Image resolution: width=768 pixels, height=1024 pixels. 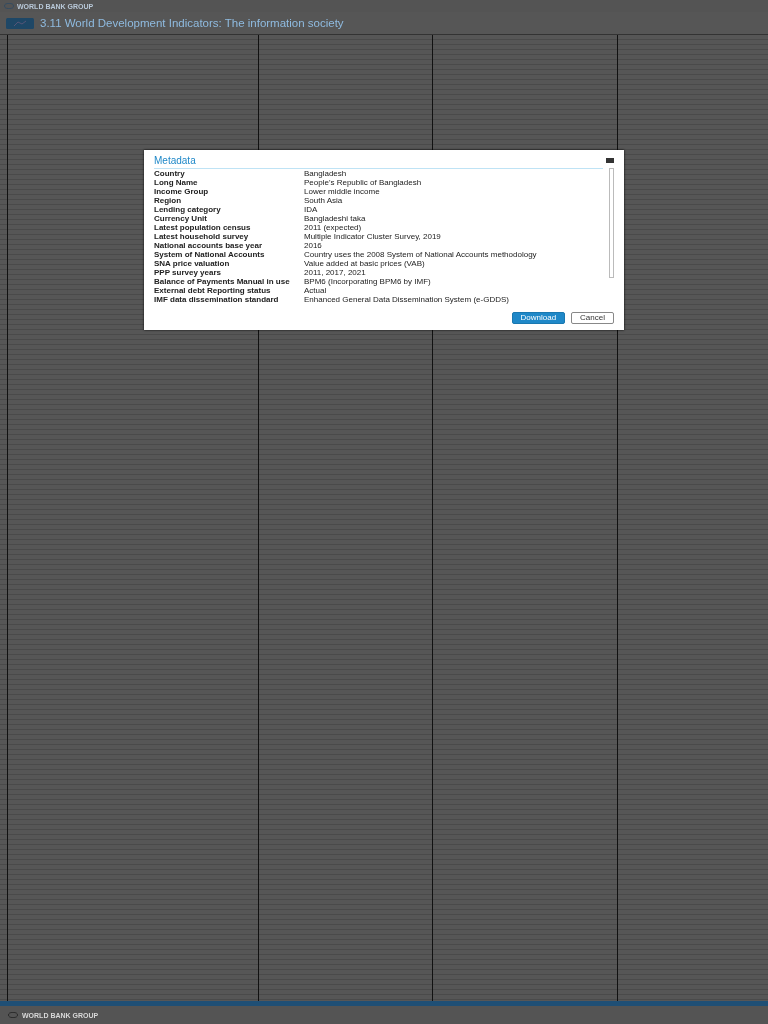 I want to click on metadata-label: Lending category, so click(x=188, y=209).